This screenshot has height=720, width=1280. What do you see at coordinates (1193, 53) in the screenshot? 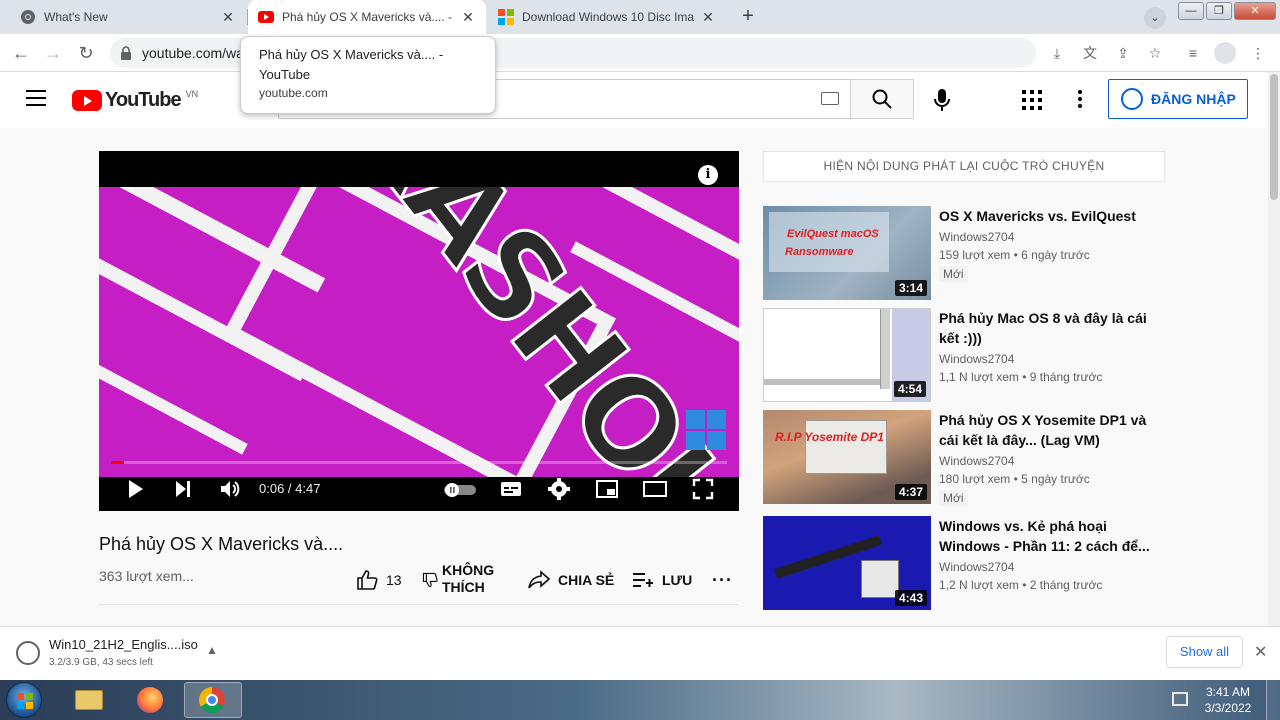
I see `reading-list-icon: ≡` at bounding box center [1193, 53].